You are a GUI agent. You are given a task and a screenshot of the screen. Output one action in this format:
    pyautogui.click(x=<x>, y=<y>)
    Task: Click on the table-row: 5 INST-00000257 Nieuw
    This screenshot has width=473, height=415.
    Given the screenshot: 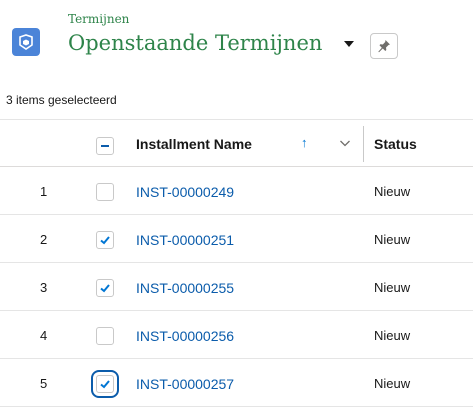 What is the action you would take?
    pyautogui.click(x=236, y=383)
    